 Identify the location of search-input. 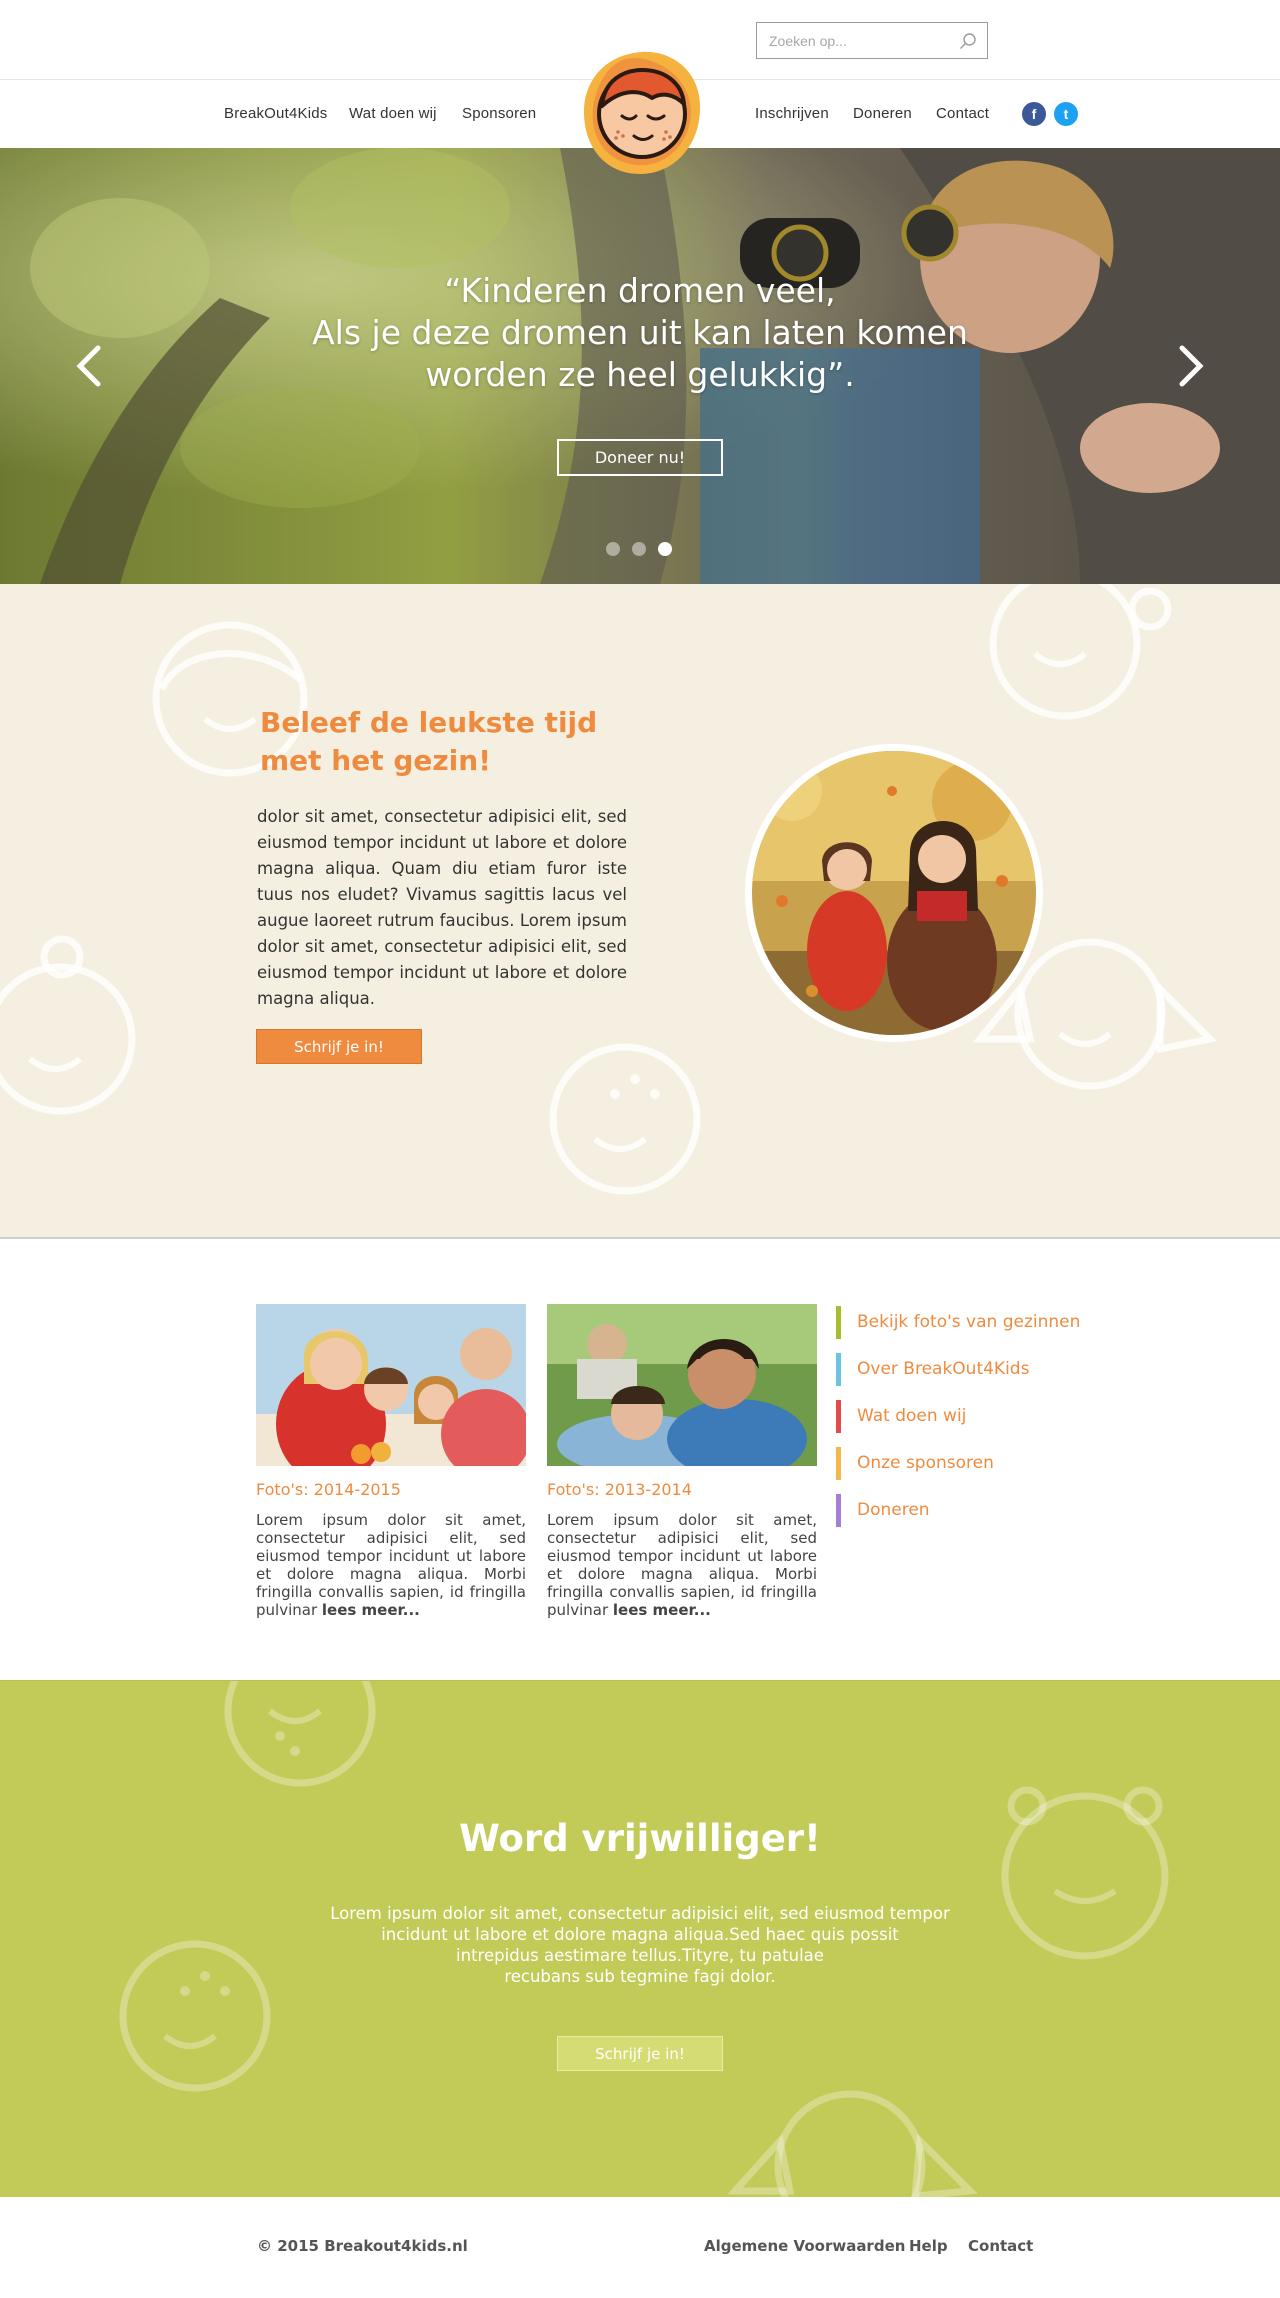
(852, 40).